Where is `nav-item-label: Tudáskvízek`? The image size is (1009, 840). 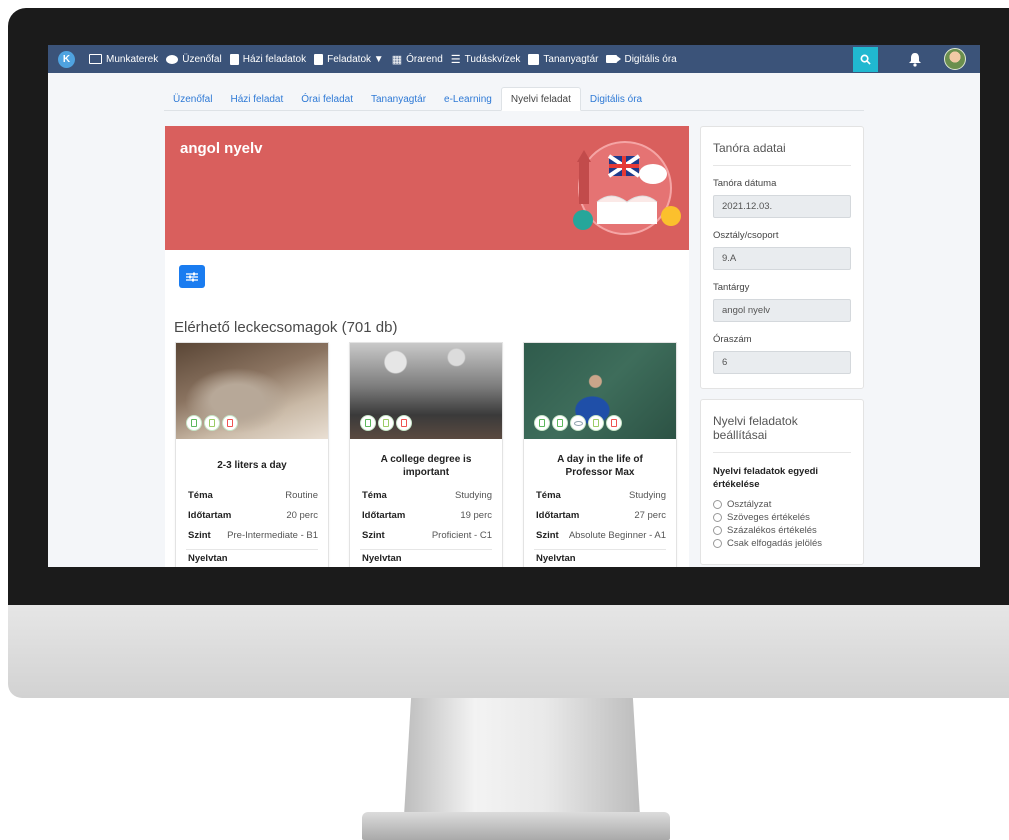
nav-item-label: Tudáskvízek is located at coordinates (492, 59).